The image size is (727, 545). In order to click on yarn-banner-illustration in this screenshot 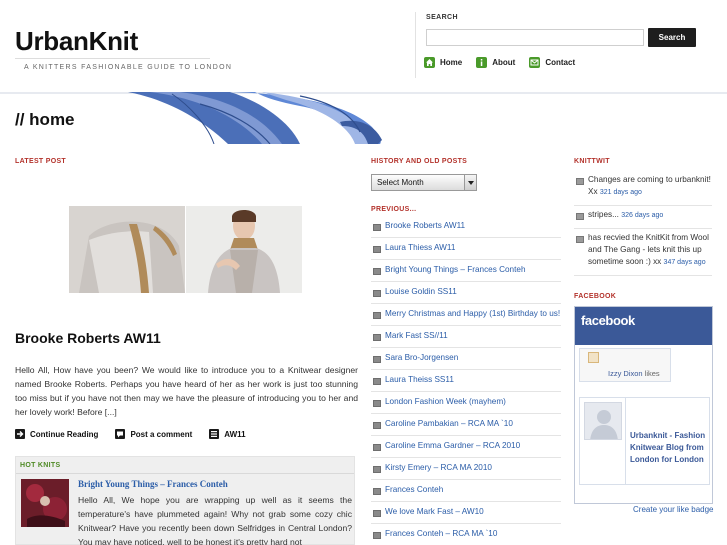, I will do `click(363, 118)`.